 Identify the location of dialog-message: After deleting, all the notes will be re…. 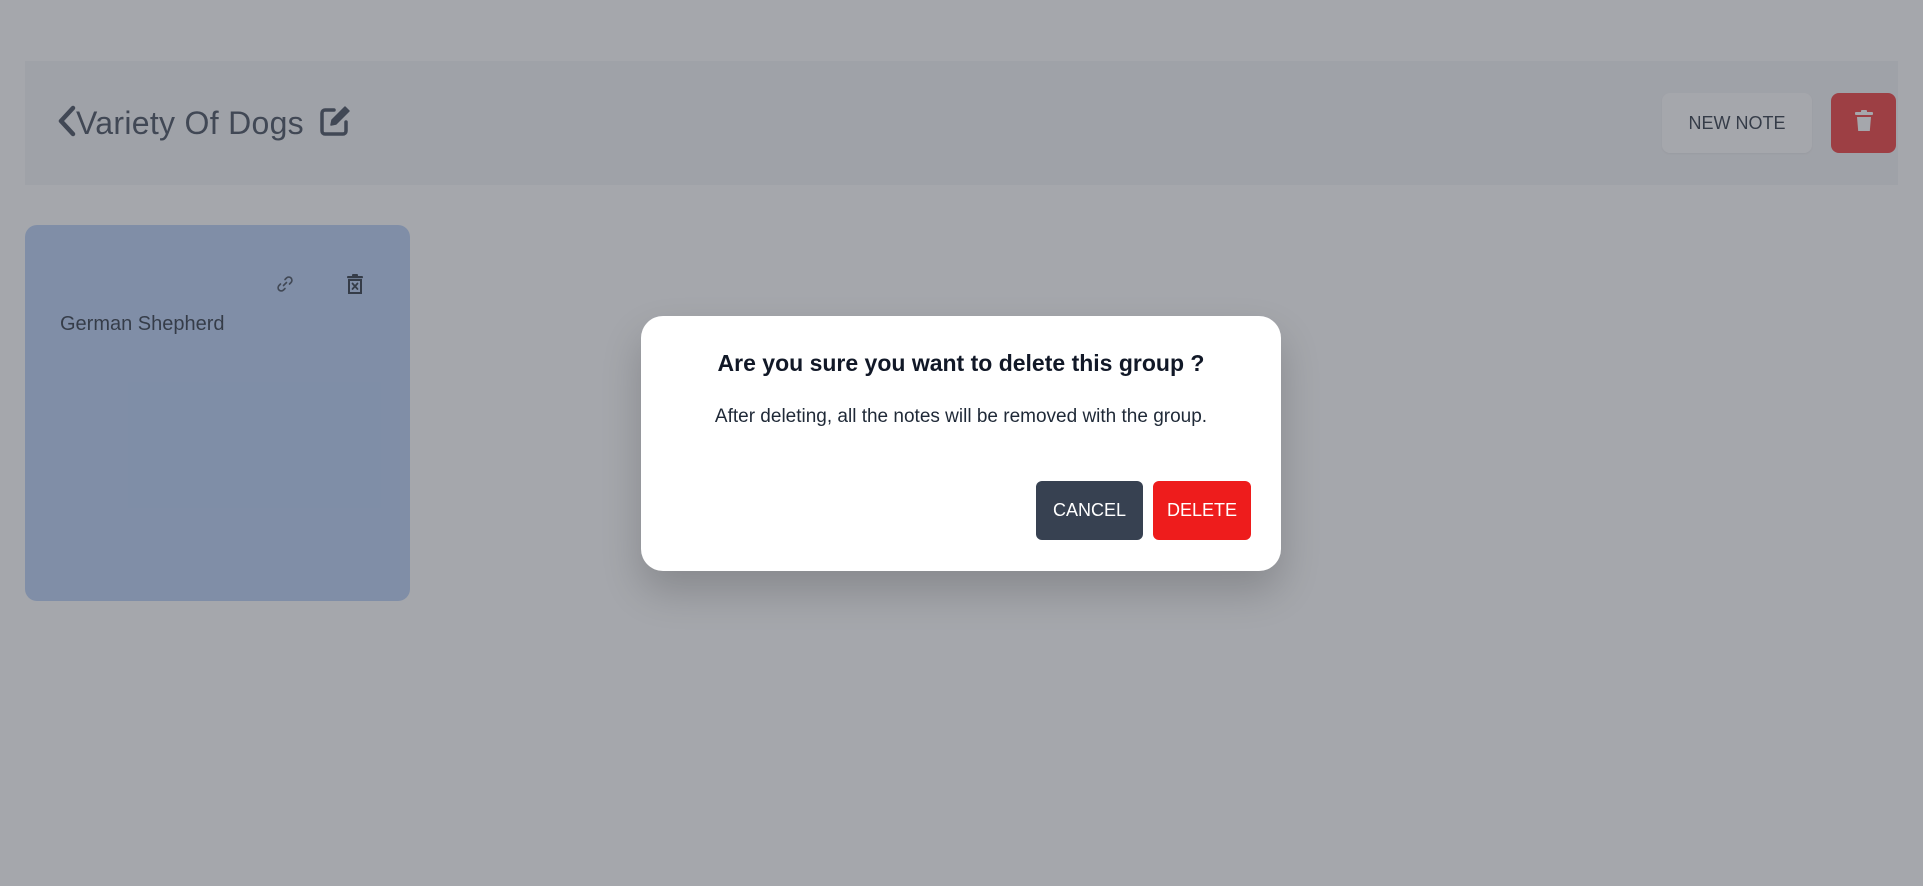
(961, 416).